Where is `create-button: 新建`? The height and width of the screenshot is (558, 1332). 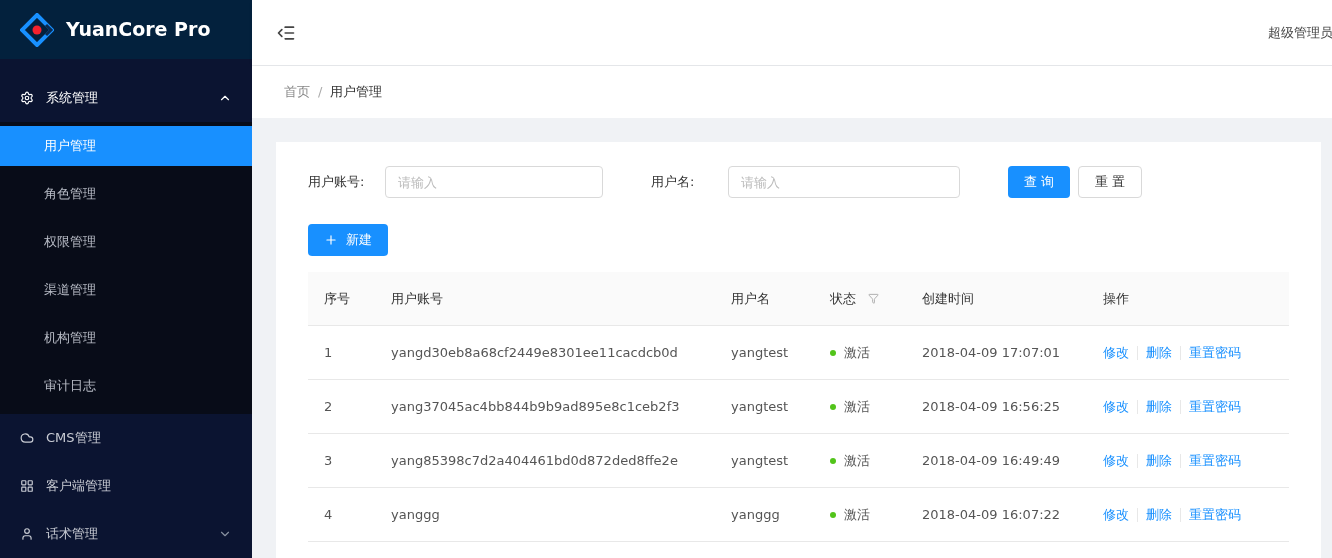 create-button: 新建 is located at coordinates (348, 240).